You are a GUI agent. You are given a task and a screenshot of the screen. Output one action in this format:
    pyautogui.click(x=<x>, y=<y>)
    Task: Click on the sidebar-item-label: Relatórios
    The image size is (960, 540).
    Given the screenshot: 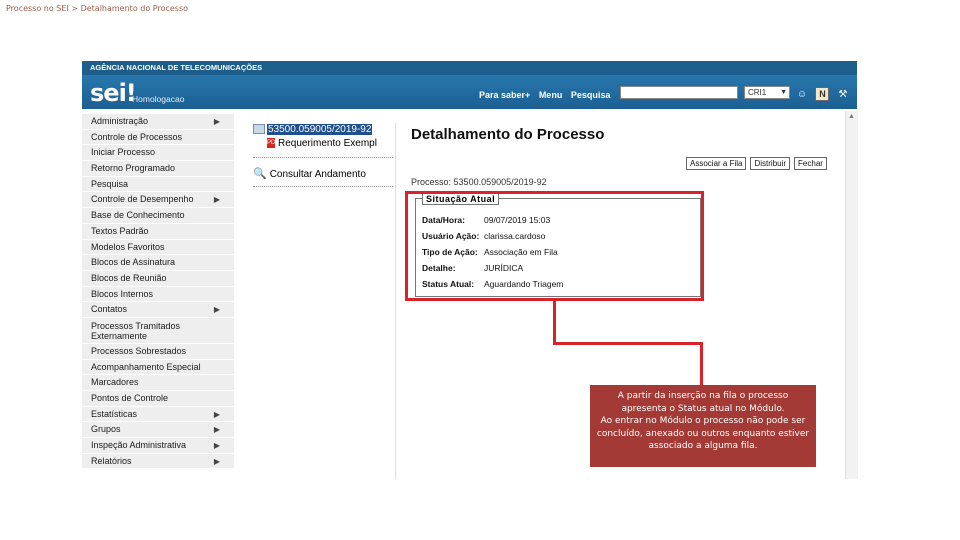 What is the action you would take?
    pyautogui.click(x=111, y=460)
    